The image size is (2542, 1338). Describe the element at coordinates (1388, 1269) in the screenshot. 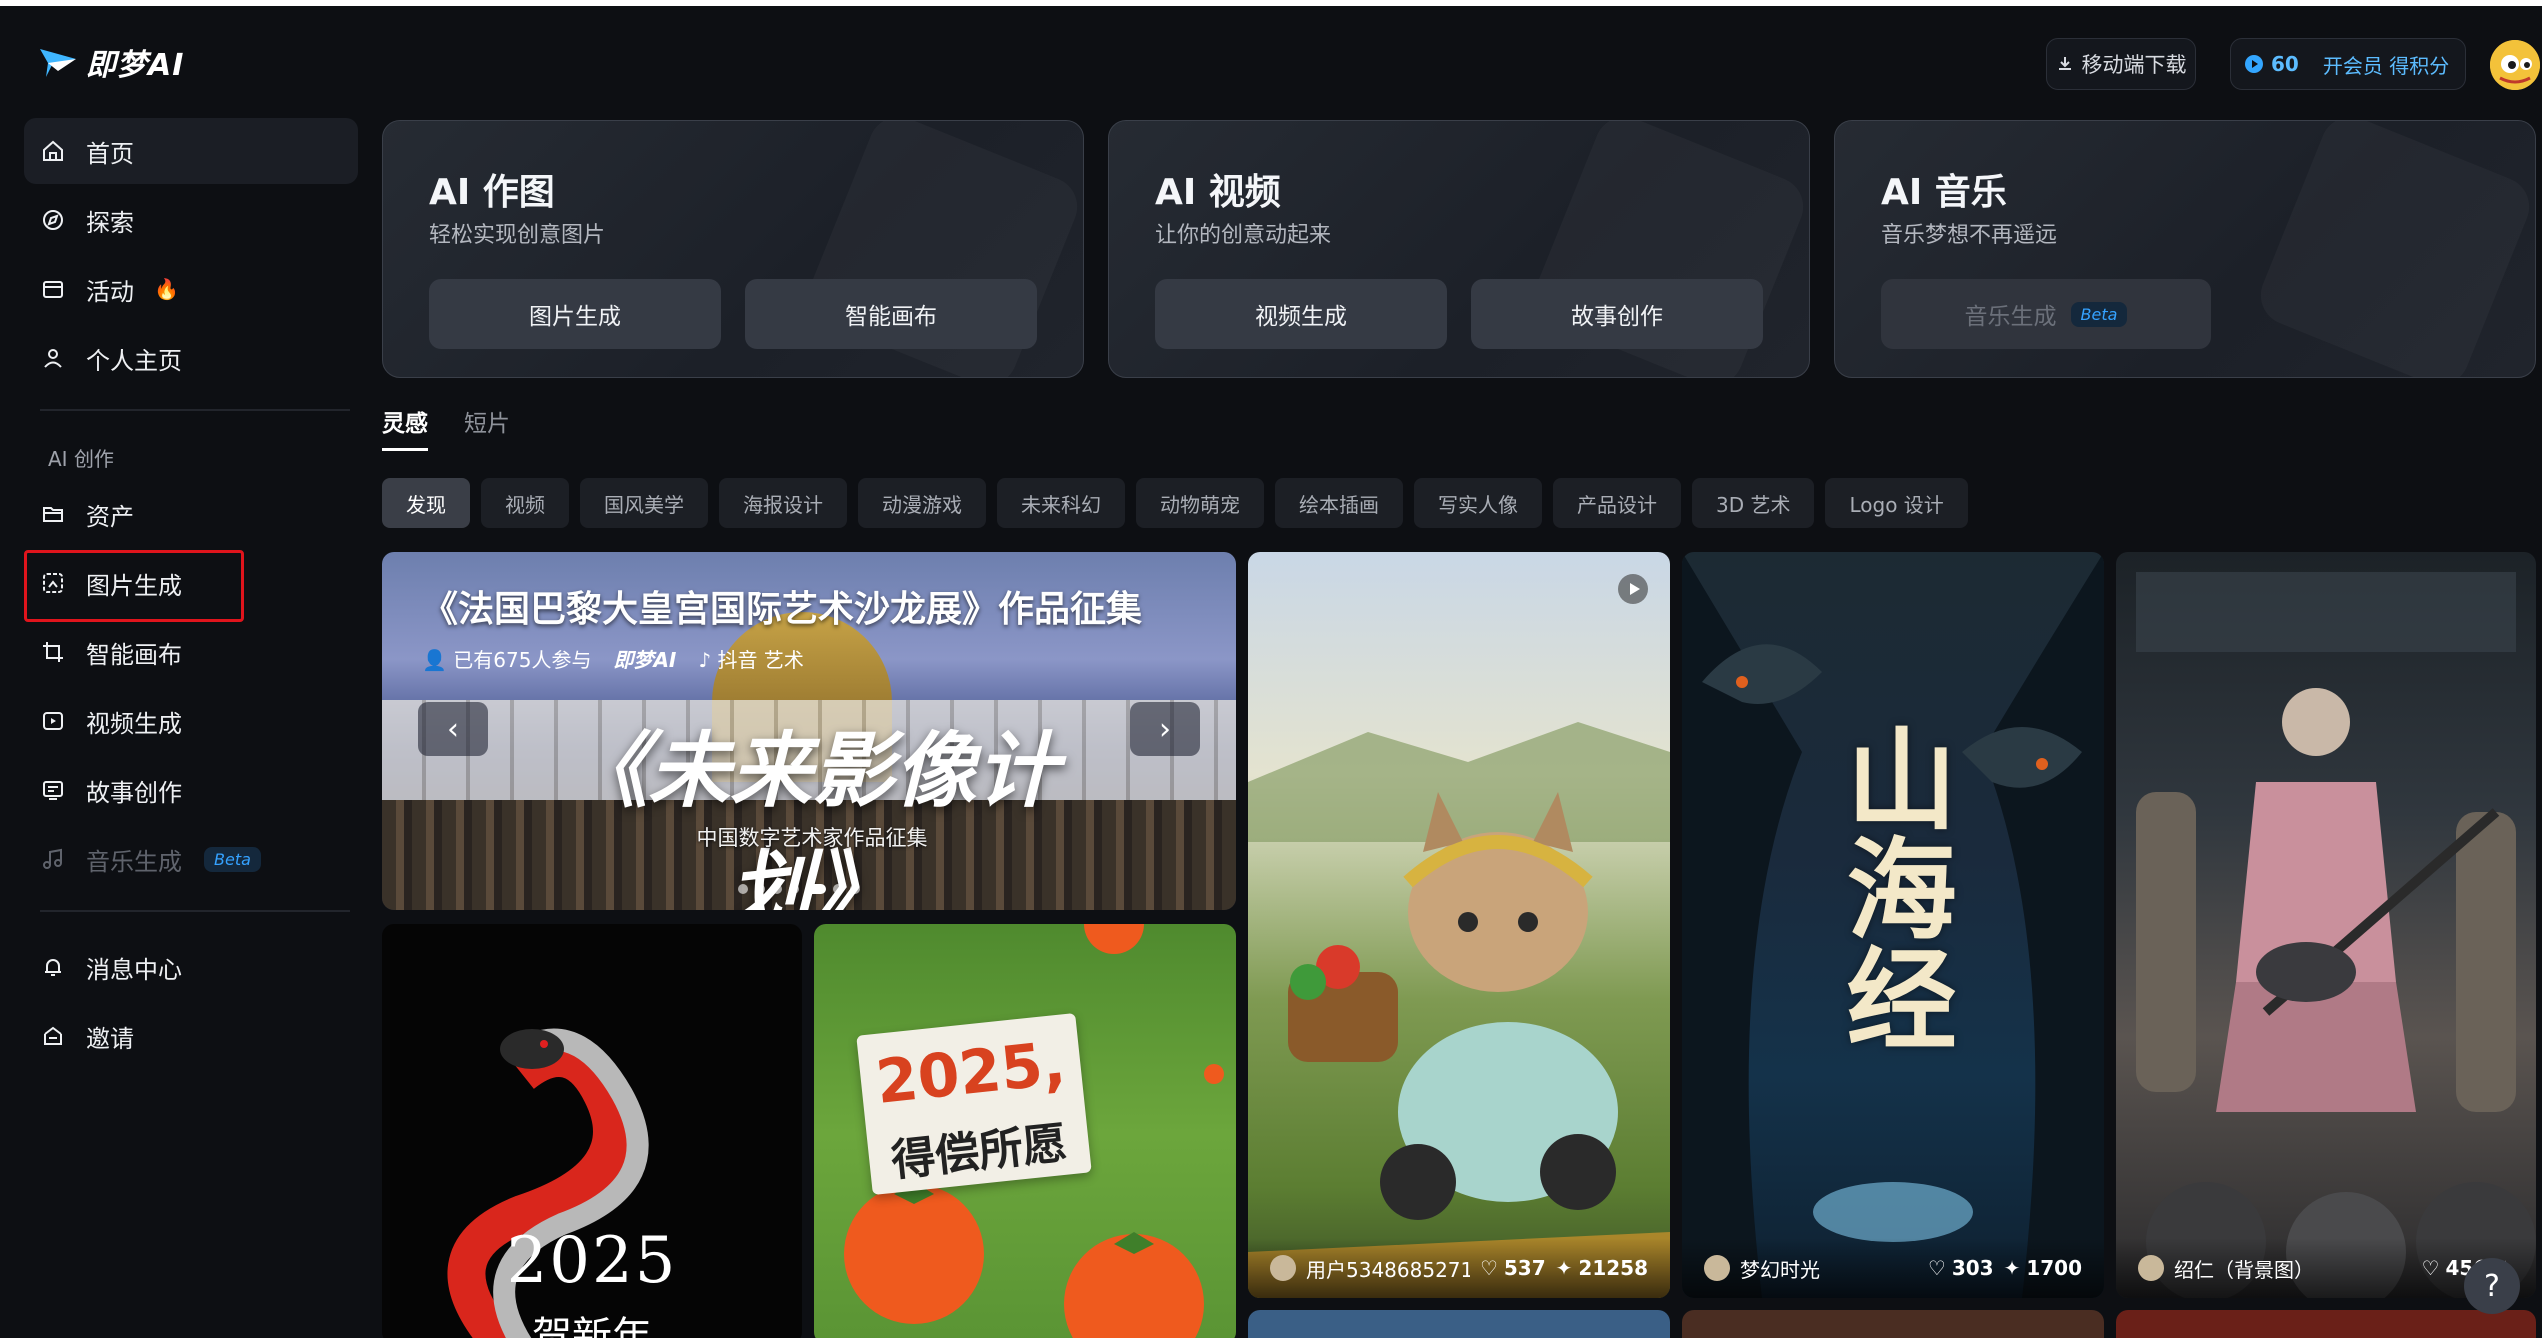

I see `author-name: 用户53486852710` at that location.